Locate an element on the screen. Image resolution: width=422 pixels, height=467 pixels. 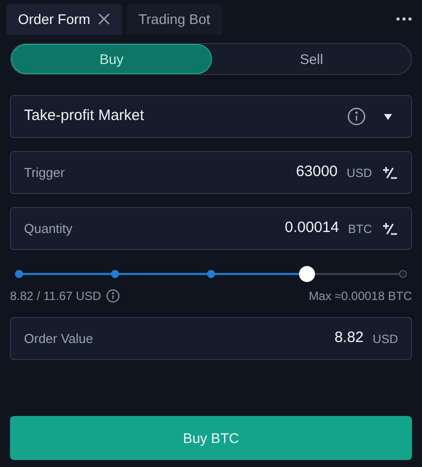
tab: Trading Bot is located at coordinates (174, 19).